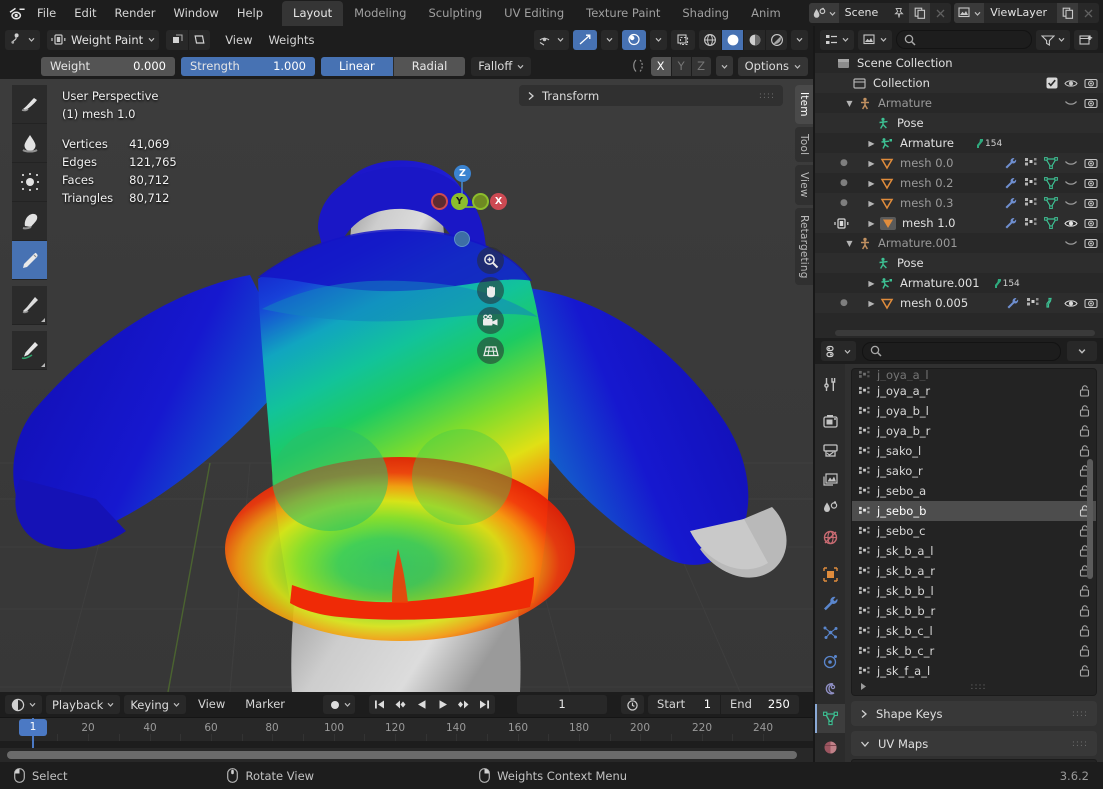 This screenshot has height=789, width=1103. What do you see at coordinates (22, 39) in the screenshot?
I see `editor-type-3dview-icon` at bounding box center [22, 39].